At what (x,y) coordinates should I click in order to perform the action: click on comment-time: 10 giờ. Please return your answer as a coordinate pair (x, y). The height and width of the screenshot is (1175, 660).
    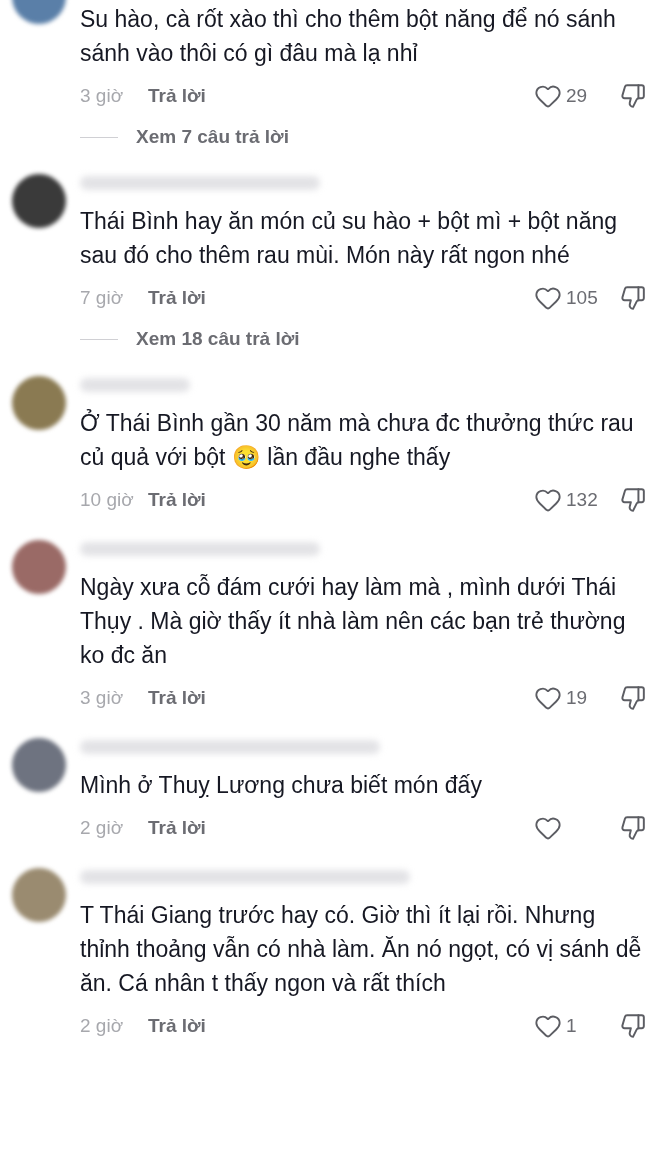
    Looking at the image, I should click on (107, 500).